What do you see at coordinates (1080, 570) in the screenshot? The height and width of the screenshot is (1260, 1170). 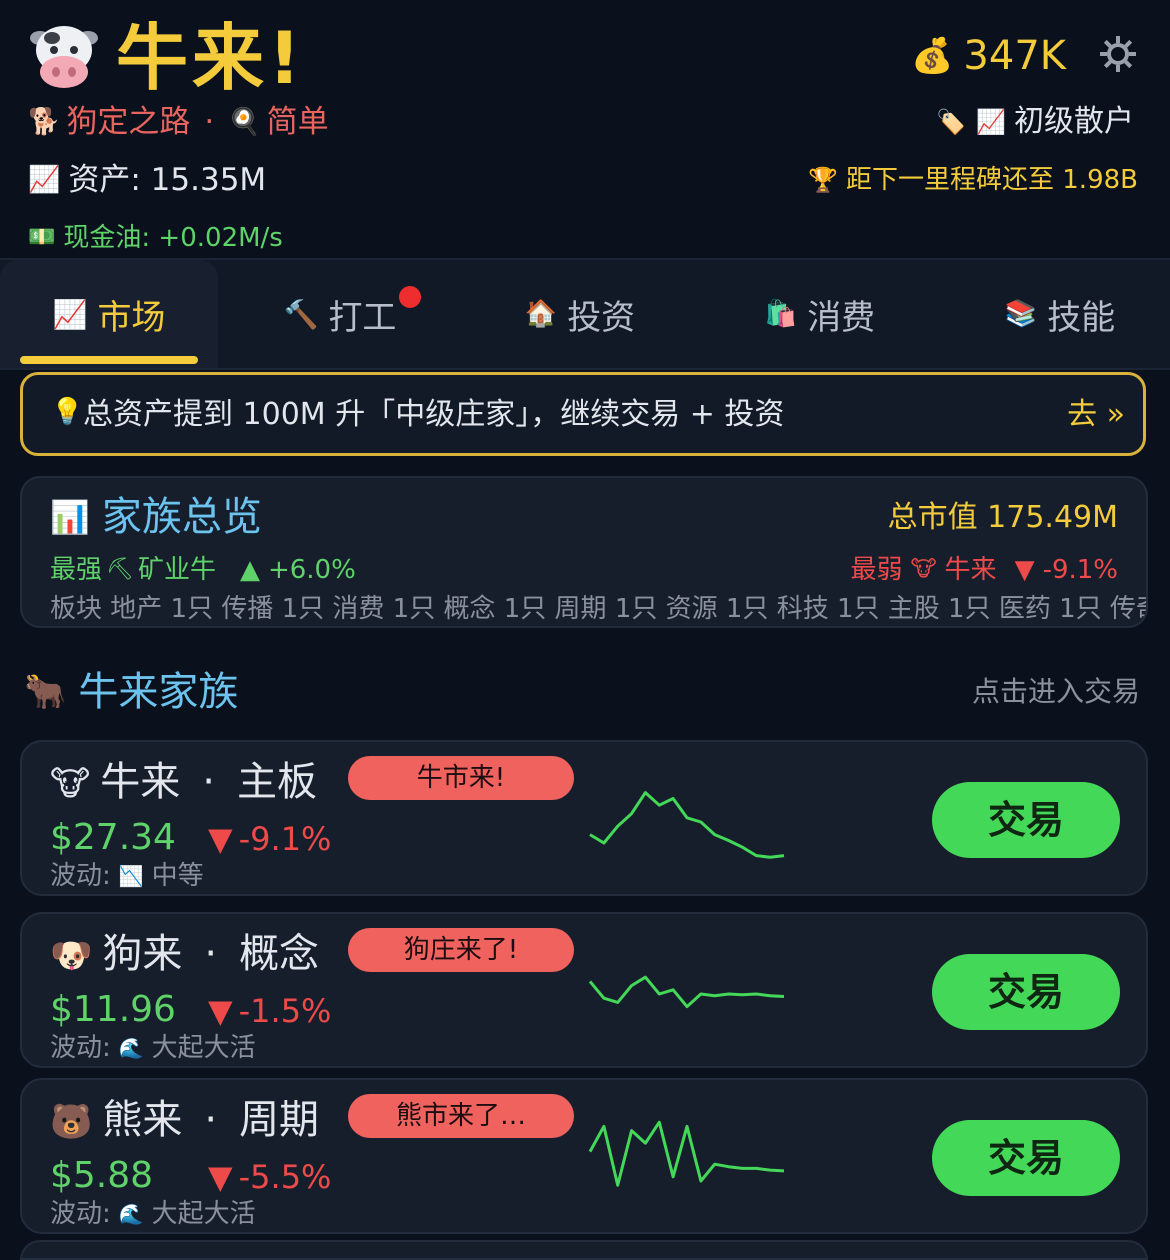 I see `weakest-change: -9.1%` at bounding box center [1080, 570].